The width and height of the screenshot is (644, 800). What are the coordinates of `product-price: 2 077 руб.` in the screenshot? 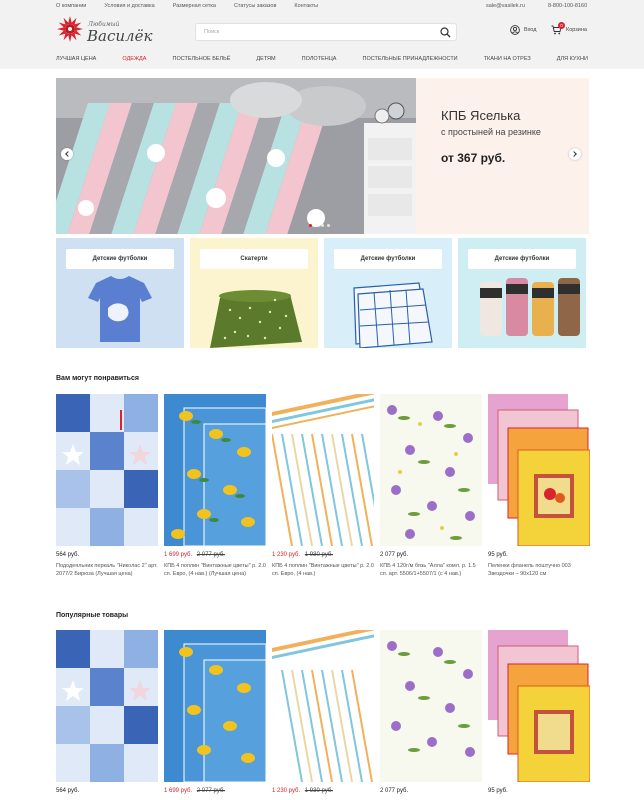 It's located at (394, 555).